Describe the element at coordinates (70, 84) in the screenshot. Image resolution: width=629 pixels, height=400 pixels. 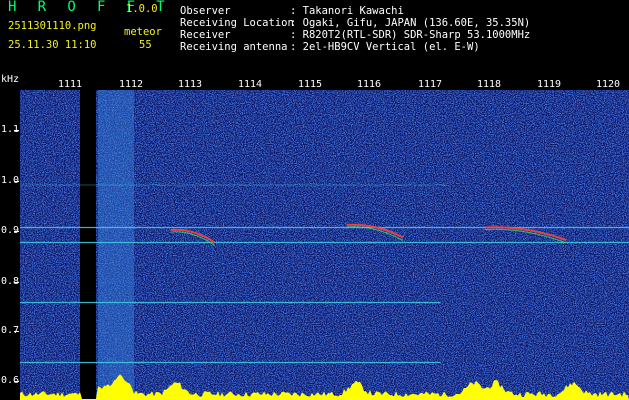
I see `x-tick-label: 1111` at that location.